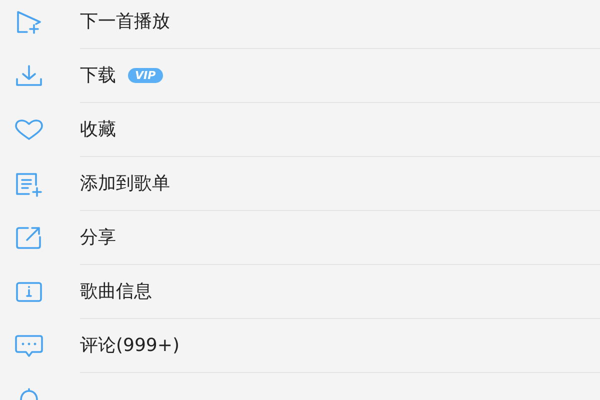 This screenshot has height=400, width=600. What do you see at coordinates (29, 130) in the screenshot?
I see `heart-icon` at bounding box center [29, 130].